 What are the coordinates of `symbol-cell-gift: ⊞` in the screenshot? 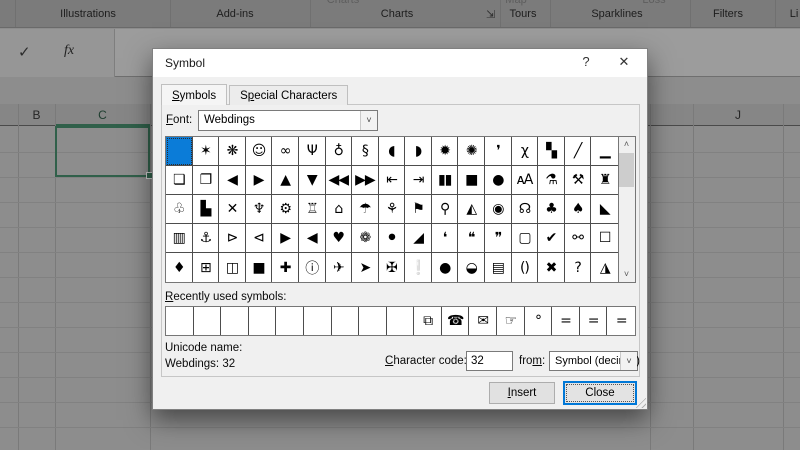 It's located at (206, 267).